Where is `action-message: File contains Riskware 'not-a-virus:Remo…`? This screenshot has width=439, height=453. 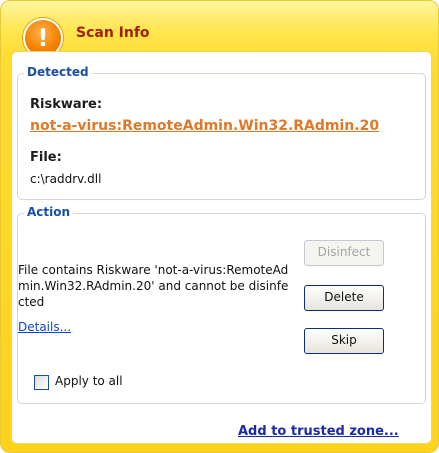
action-message: File contains Riskware 'not-a-virus:Remo… is located at coordinates (153, 286).